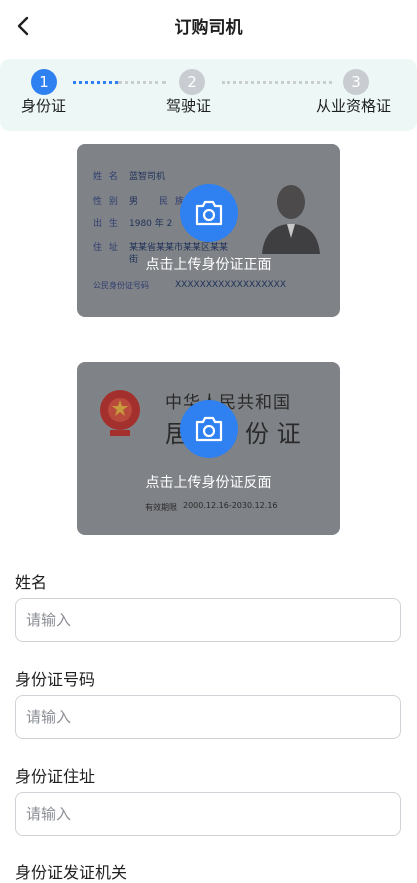 The height and width of the screenshot is (883, 417). Describe the element at coordinates (230, 505) in the screenshot. I see `back-valid-value: 2000.12.16-2030.12.16` at that location.